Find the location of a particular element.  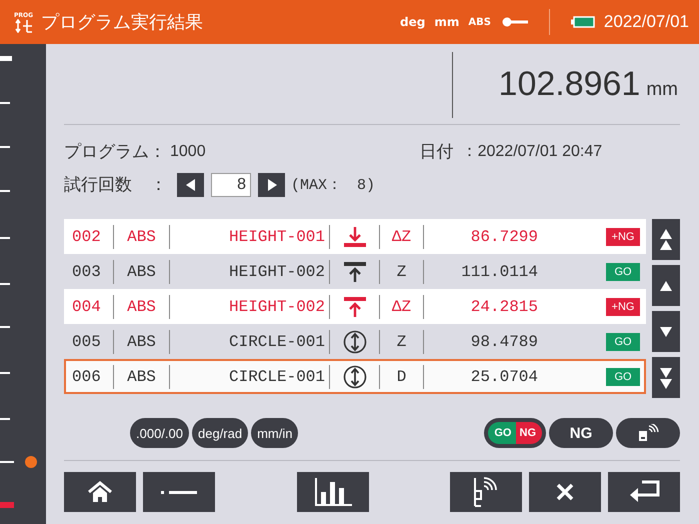

return-button is located at coordinates (644, 492).